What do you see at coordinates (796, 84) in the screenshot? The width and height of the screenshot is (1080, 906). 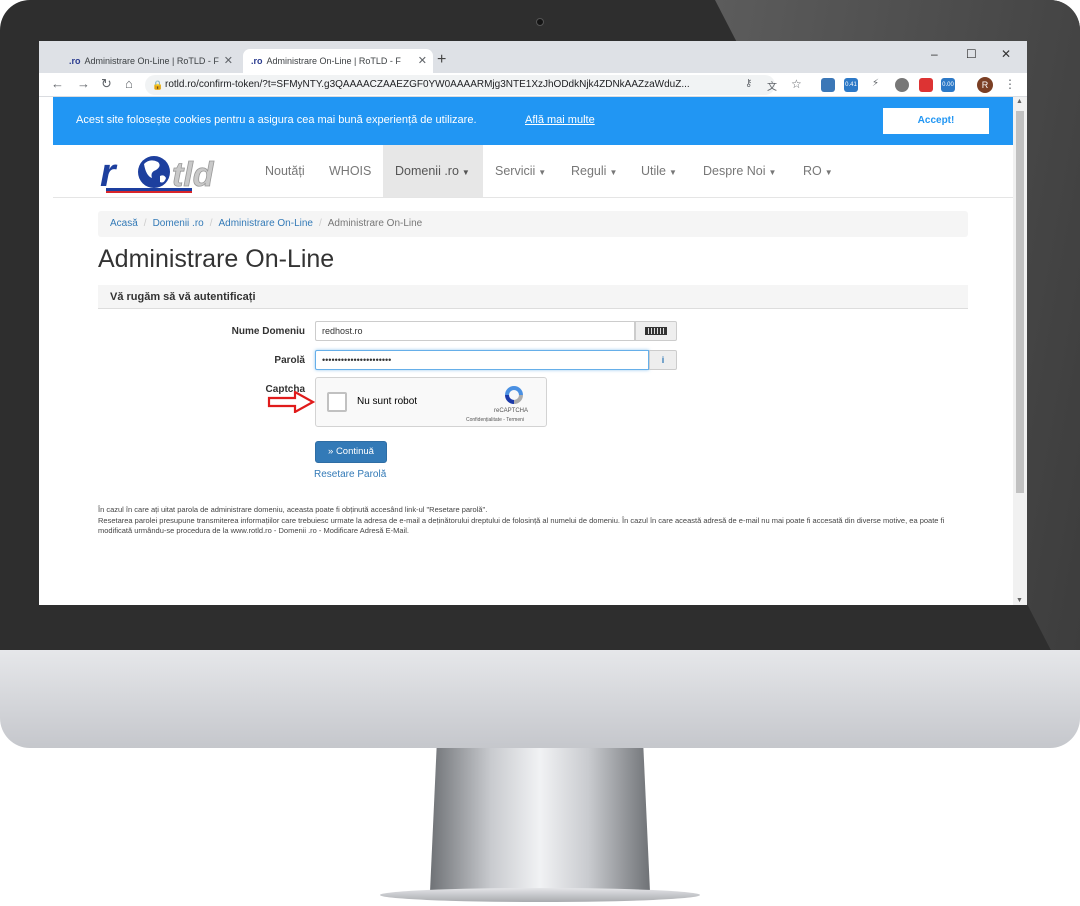 I see `star-icon: ☆` at bounding box center [796, 84].